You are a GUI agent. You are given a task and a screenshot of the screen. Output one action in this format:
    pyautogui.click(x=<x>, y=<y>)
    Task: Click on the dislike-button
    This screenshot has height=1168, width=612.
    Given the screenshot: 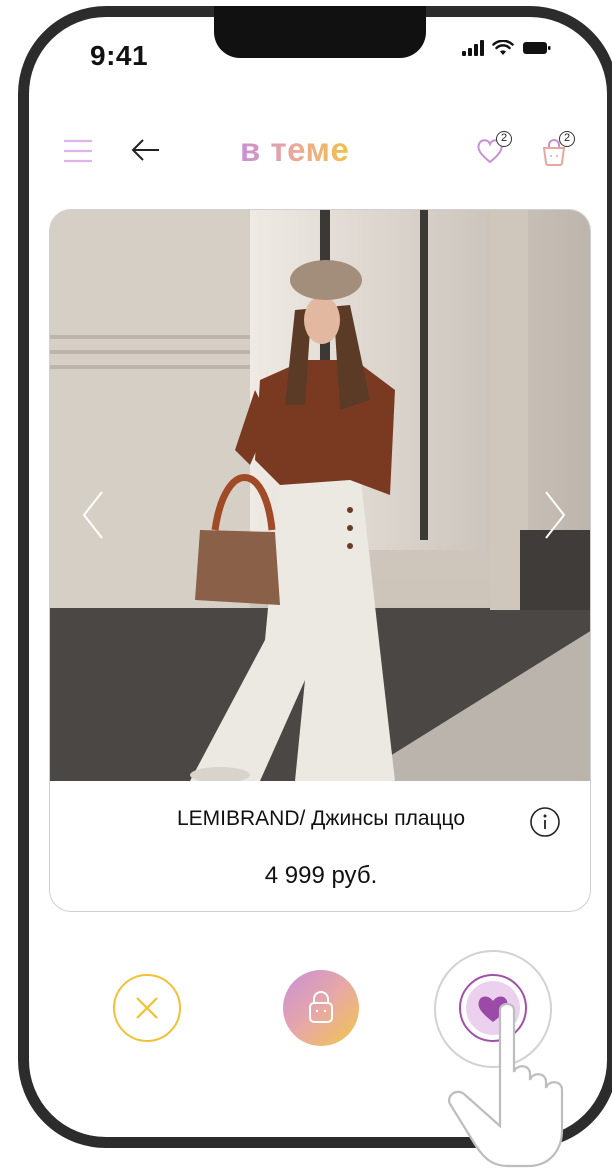 What is the action you would take?
    pyautogui.click(x=147, y=1008)
    